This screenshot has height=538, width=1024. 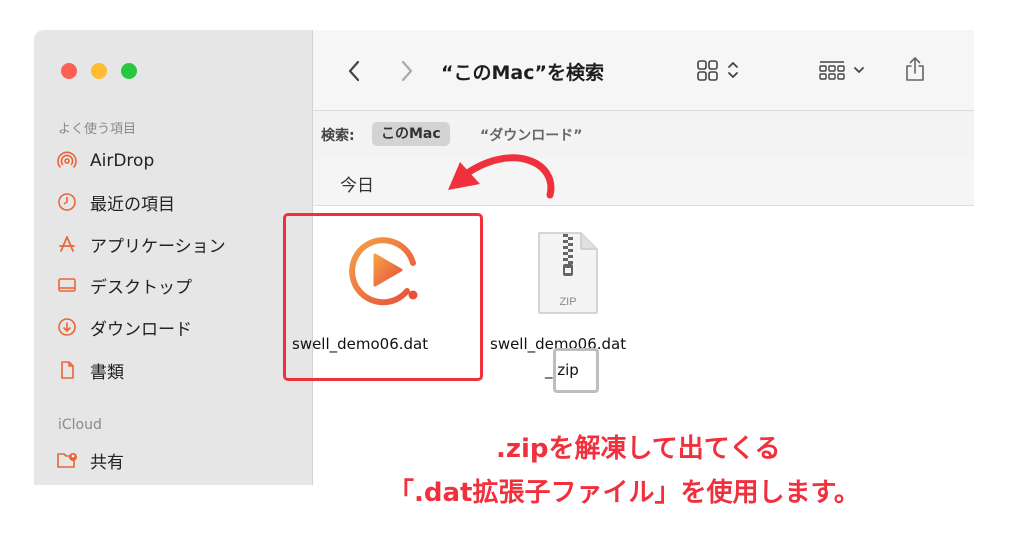 I want to click on group-view-icon, so click(x=832, y=70).